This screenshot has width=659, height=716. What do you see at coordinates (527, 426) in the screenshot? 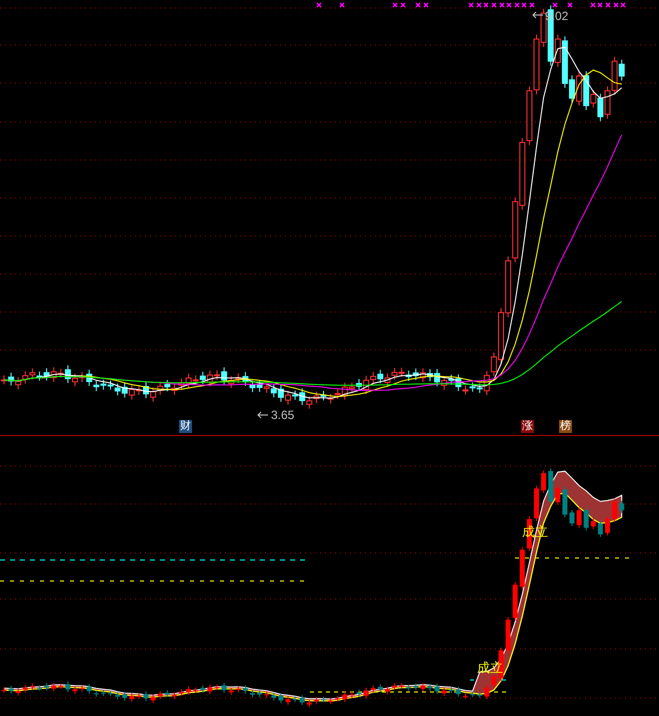
I see `event-tag: 涨` at bounding box center [527, 426].